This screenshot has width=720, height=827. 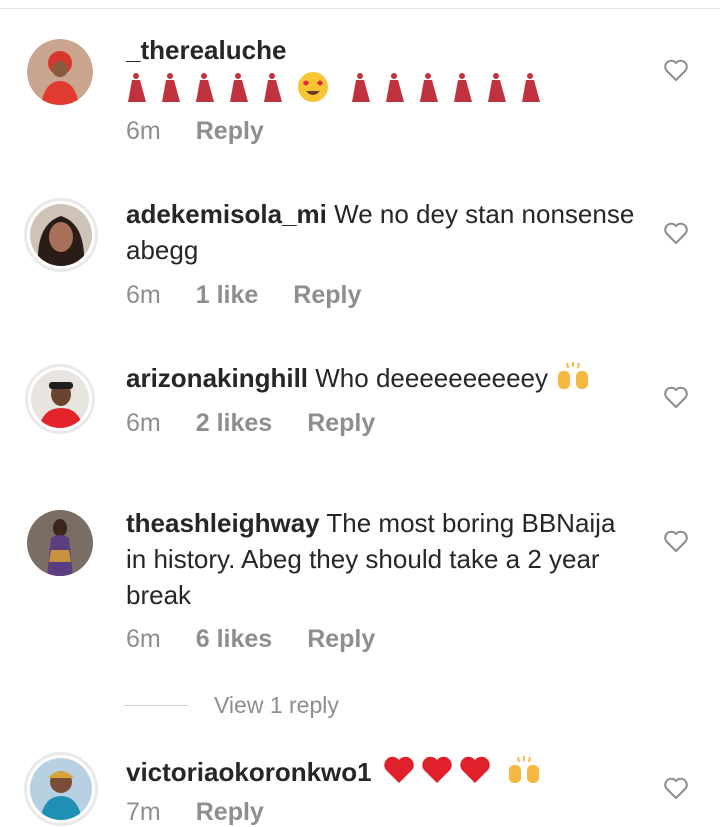 What do you see at coordinates (360, 8) in the screenshot?
I see `top-divider` at bounding box center [360, 8].